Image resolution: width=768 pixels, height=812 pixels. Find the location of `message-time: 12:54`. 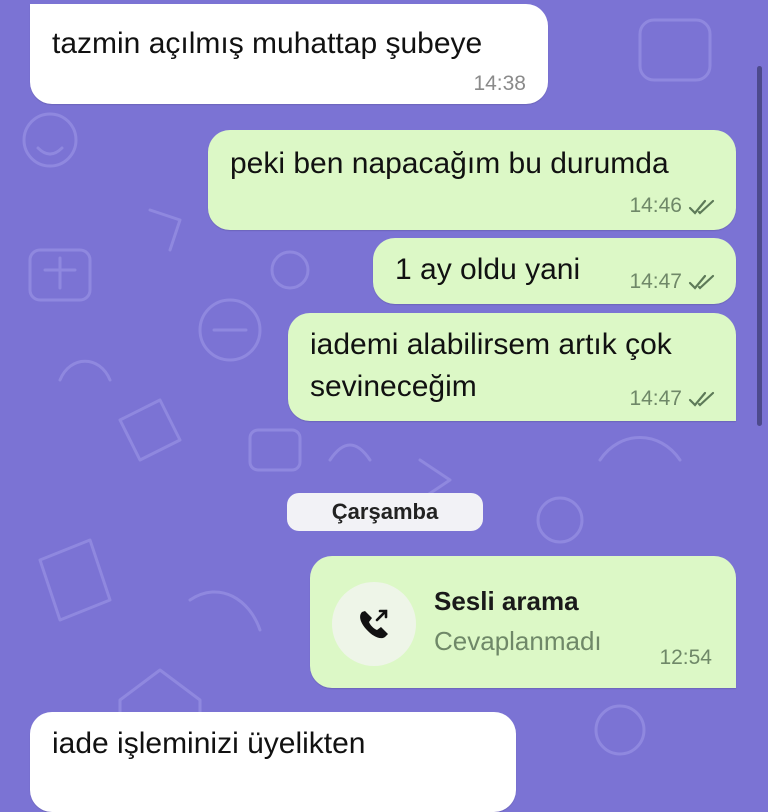

message-time: 12:54 is located at coordinates (685, 657).